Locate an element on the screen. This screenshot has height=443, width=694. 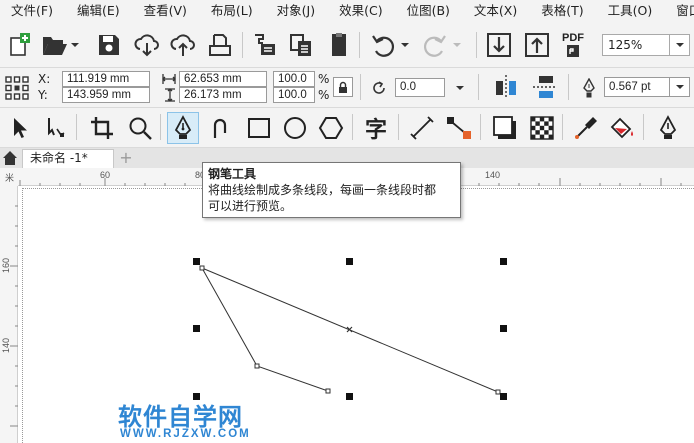
hook-curve-icon is located at coordinates (220, 128).